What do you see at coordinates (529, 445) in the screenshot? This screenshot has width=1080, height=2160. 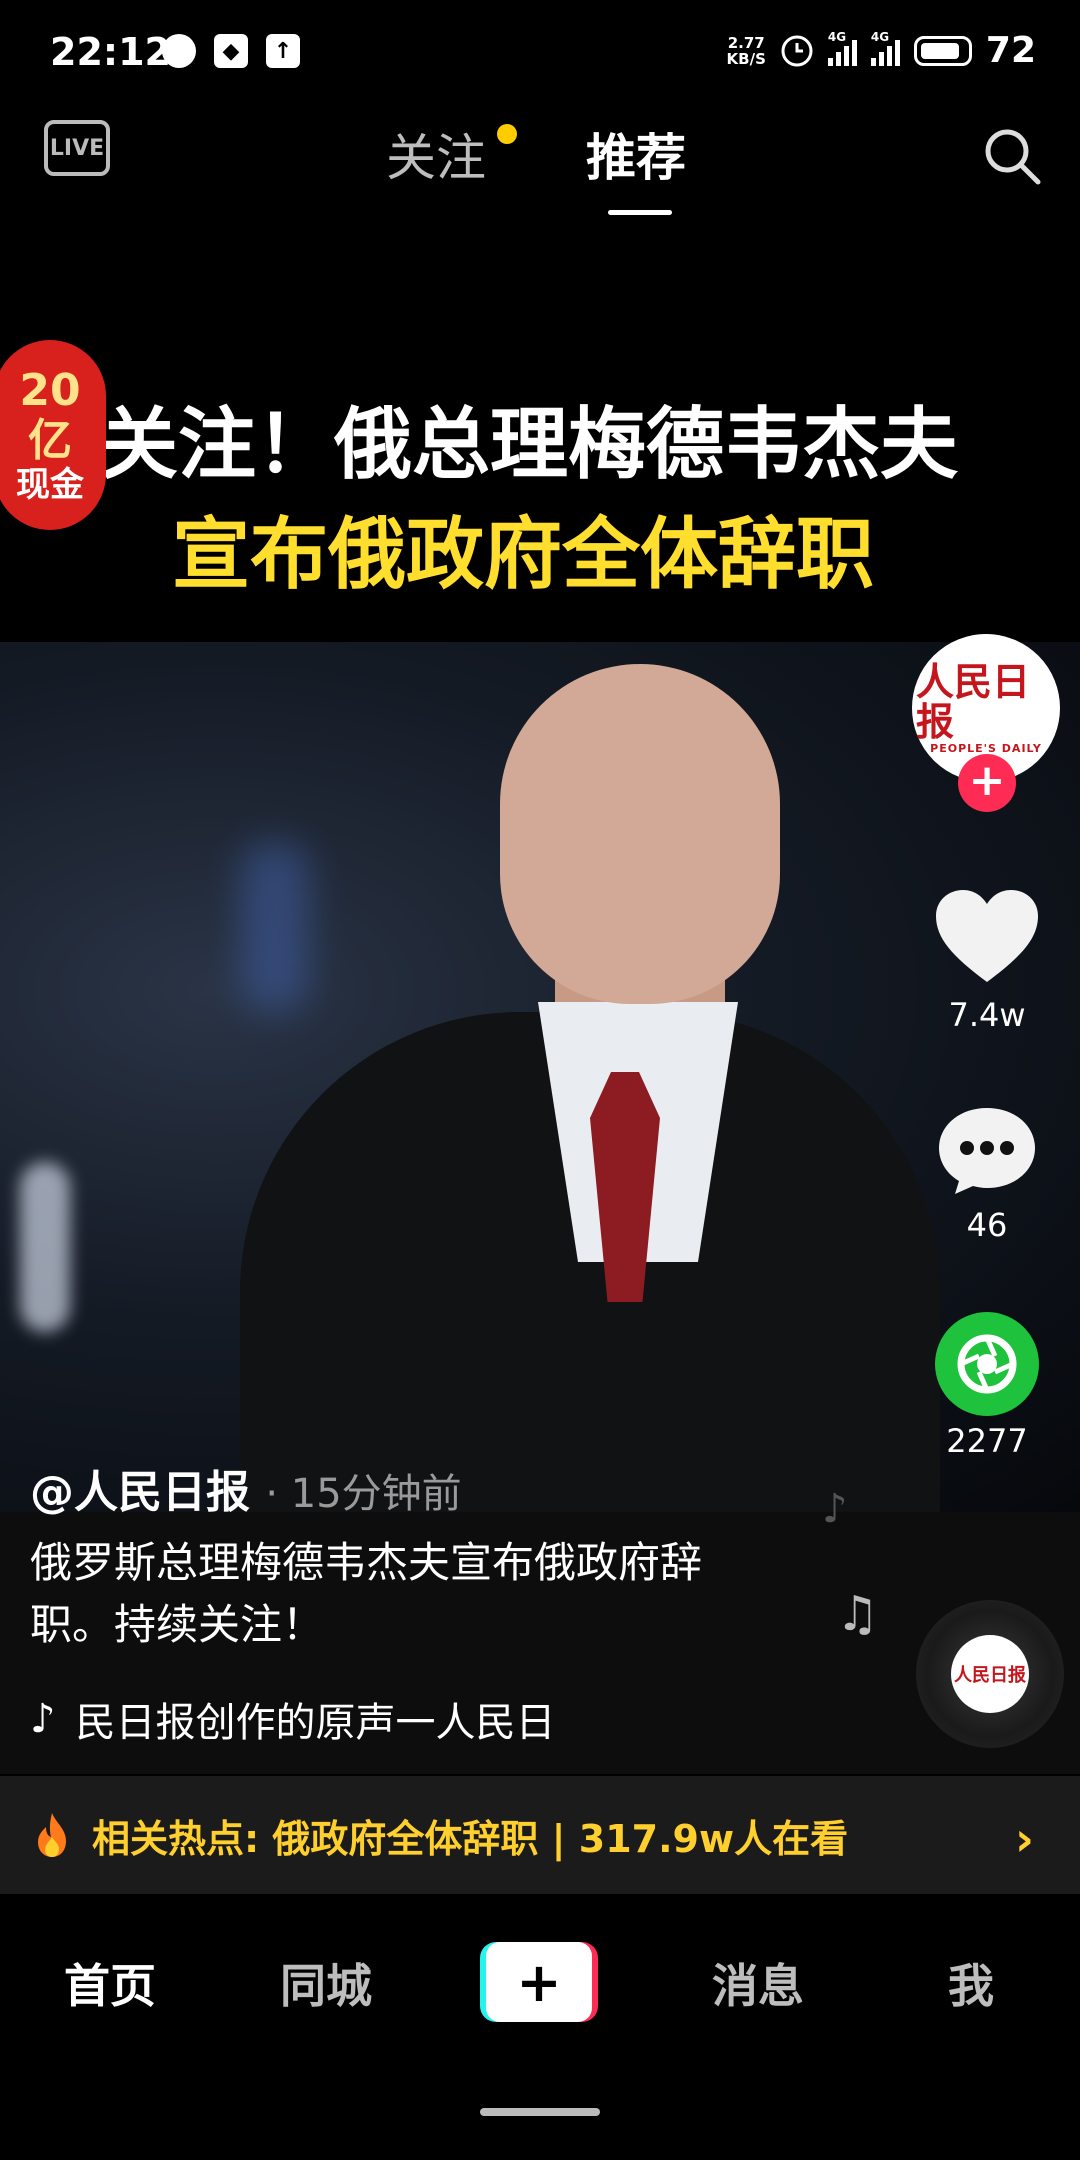 I see `video-headline-line1: 关注！俄总理梅德韦杰夫` at bounding box center [529, 445].